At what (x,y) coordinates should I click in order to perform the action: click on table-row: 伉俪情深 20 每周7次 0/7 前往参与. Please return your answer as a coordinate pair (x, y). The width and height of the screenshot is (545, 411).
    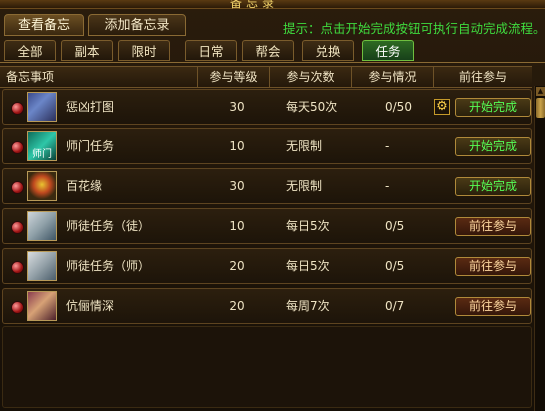
    Looking at the image, I should click on (267, 306).